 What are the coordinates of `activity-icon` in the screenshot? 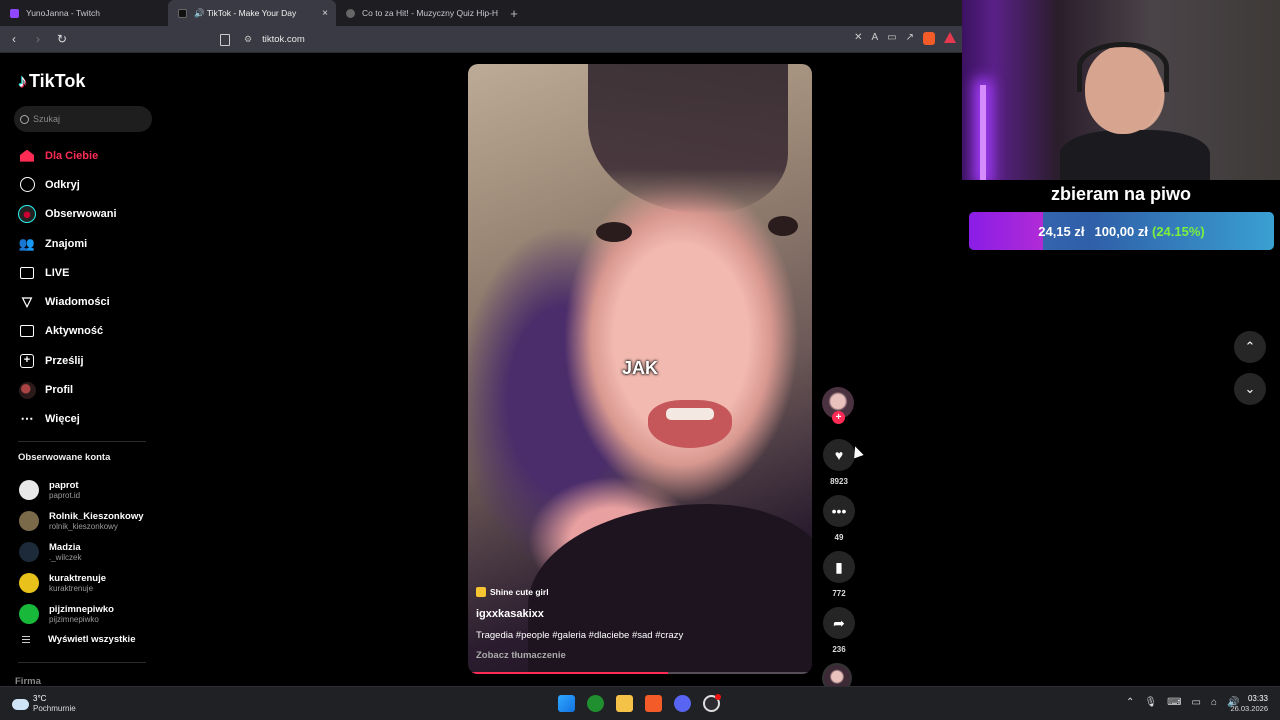 It's located at (27, 331).